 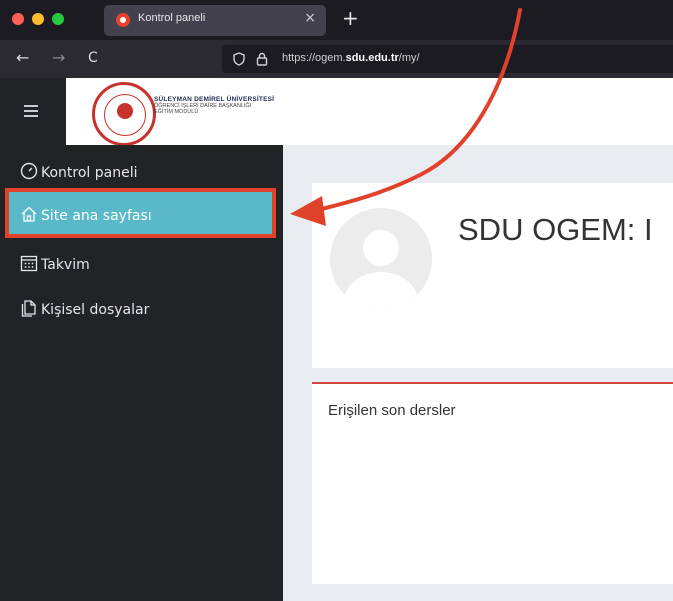 I want to click on avatar, so click(x=381, y=259).